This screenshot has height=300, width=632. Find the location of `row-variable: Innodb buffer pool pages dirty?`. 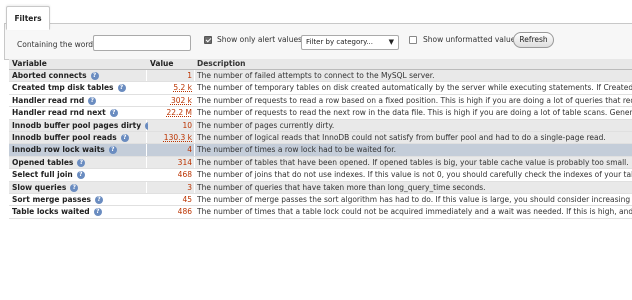

row-variable: Innodb buffer pool pages dirty? is located at coordinates (80, 125).